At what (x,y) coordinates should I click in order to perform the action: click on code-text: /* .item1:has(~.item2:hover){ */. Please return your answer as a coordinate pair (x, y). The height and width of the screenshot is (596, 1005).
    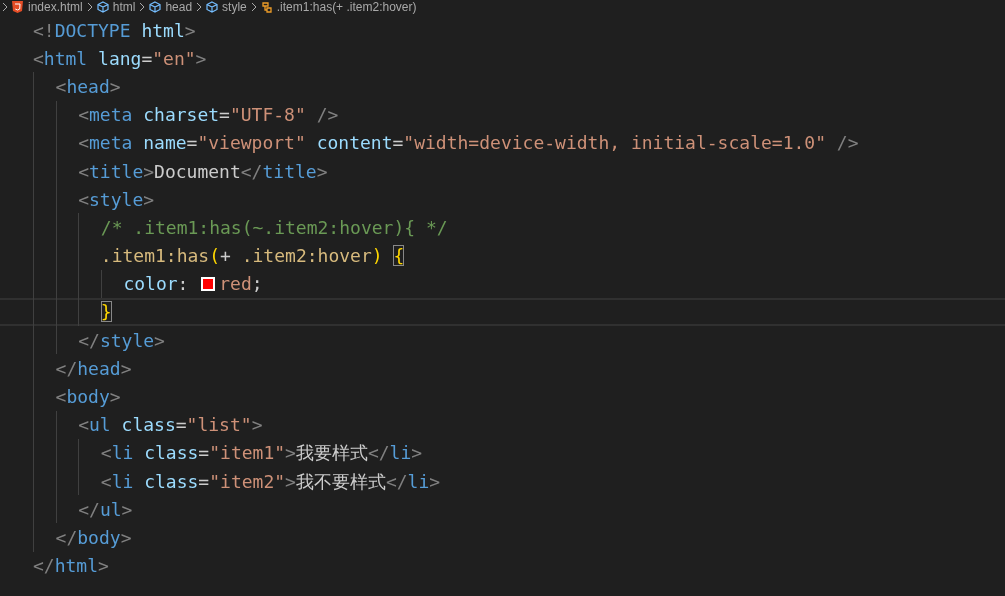
    Looking at the image, I should click on (274, 227).